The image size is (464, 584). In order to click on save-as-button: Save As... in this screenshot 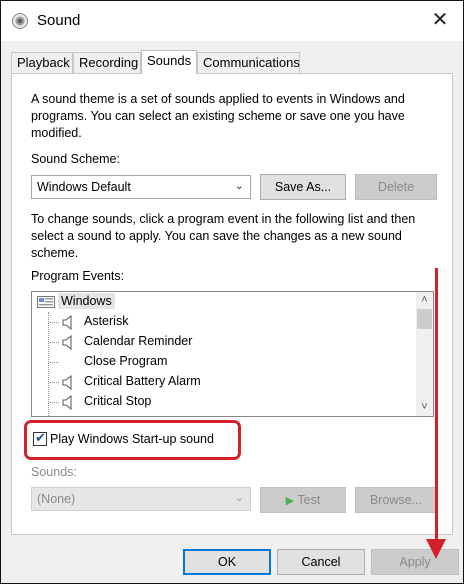, I will do `click(303, 187)`.